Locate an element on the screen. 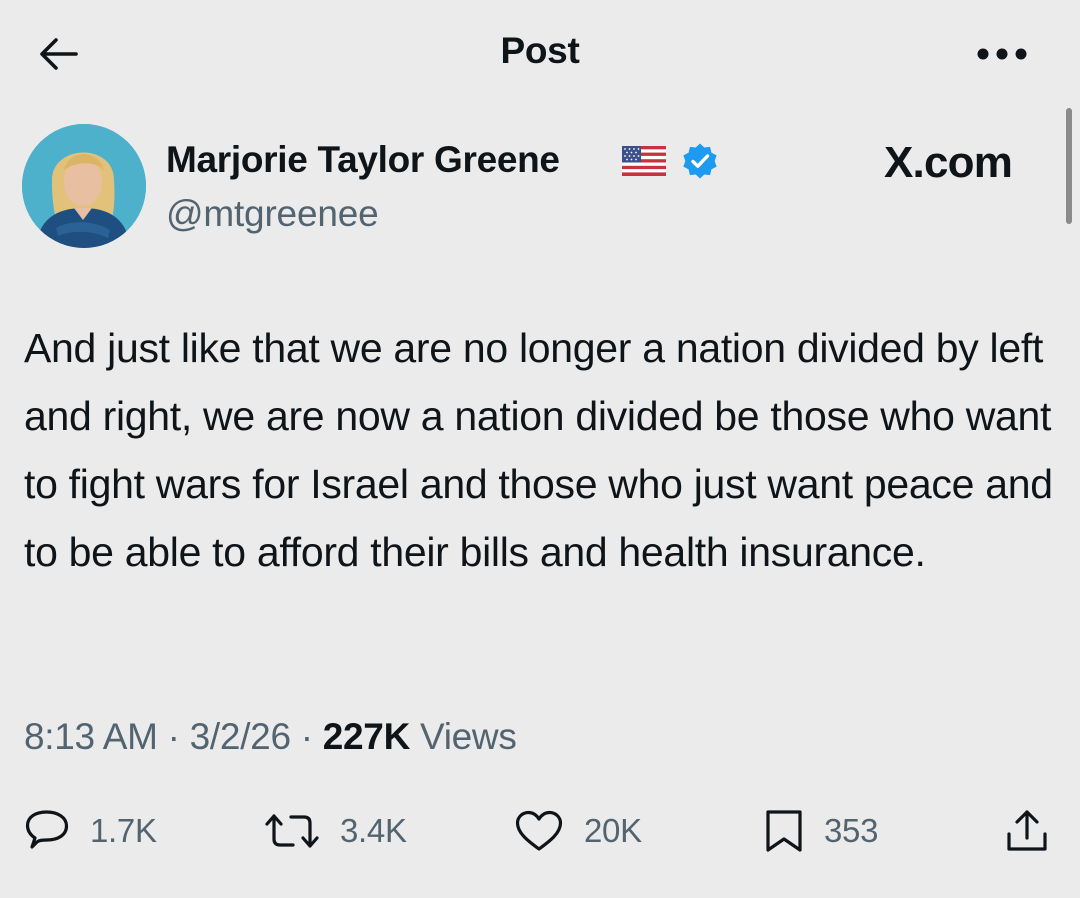 The image size is (1080, 898). share-icon is located at coordinates (1027, 830).